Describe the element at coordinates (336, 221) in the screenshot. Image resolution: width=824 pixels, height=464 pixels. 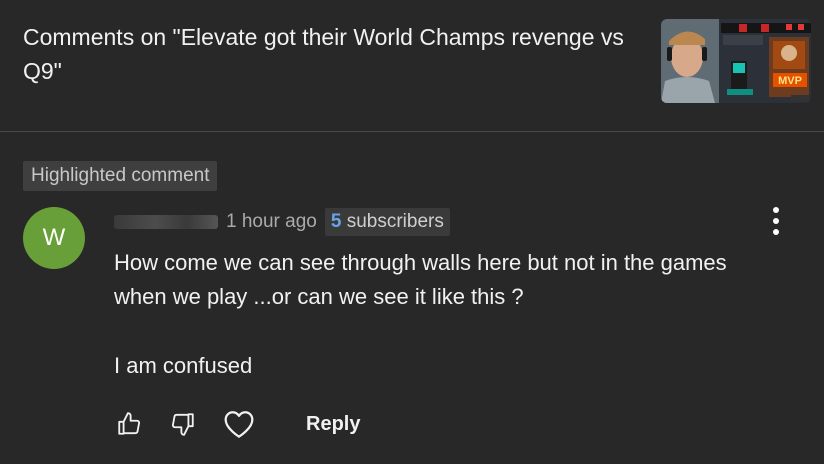
I see `subscribers-count: 5` at that location.